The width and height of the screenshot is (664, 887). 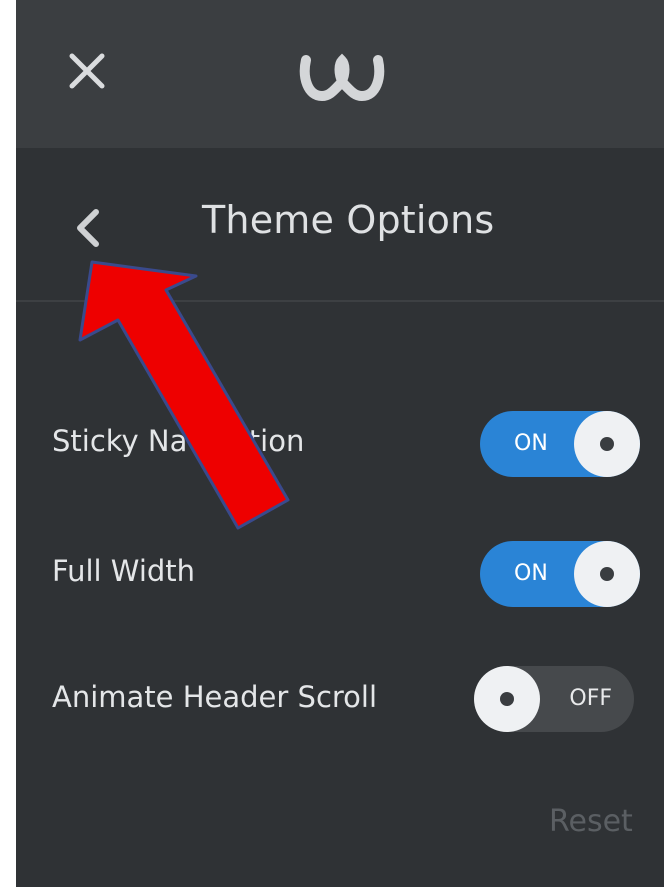 I want to click on full-width-label: Full Width, so click(x=124, y=571).